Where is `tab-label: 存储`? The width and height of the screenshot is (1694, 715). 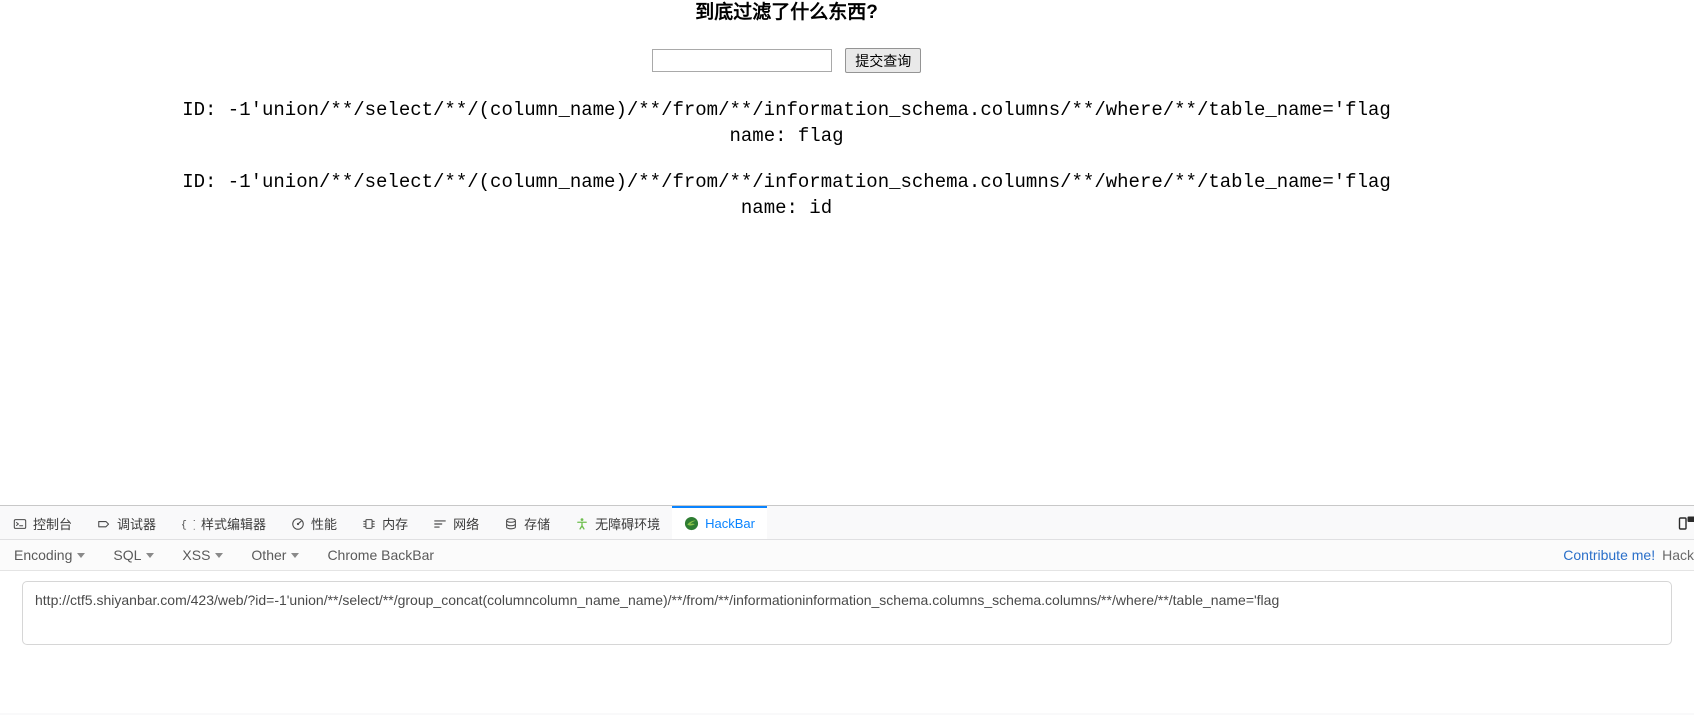
tab-label: 存储 is located at coordinates (537, 524).